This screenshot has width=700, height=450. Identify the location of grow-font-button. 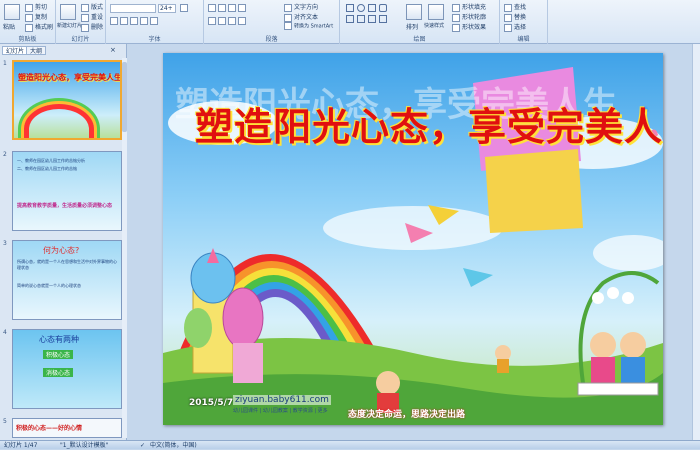
(185, 8).